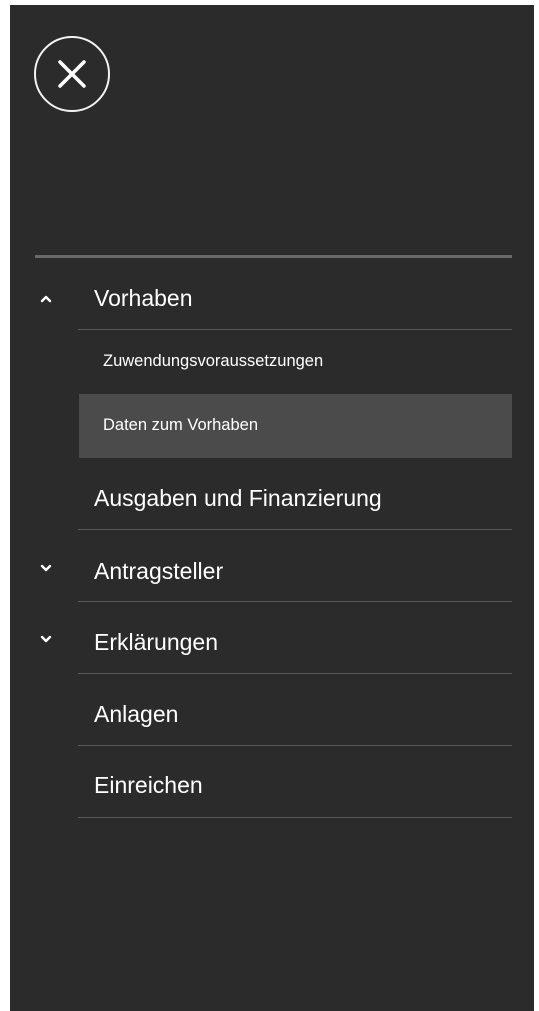  I want to click on chevron-up-icon, so click(46, 299).